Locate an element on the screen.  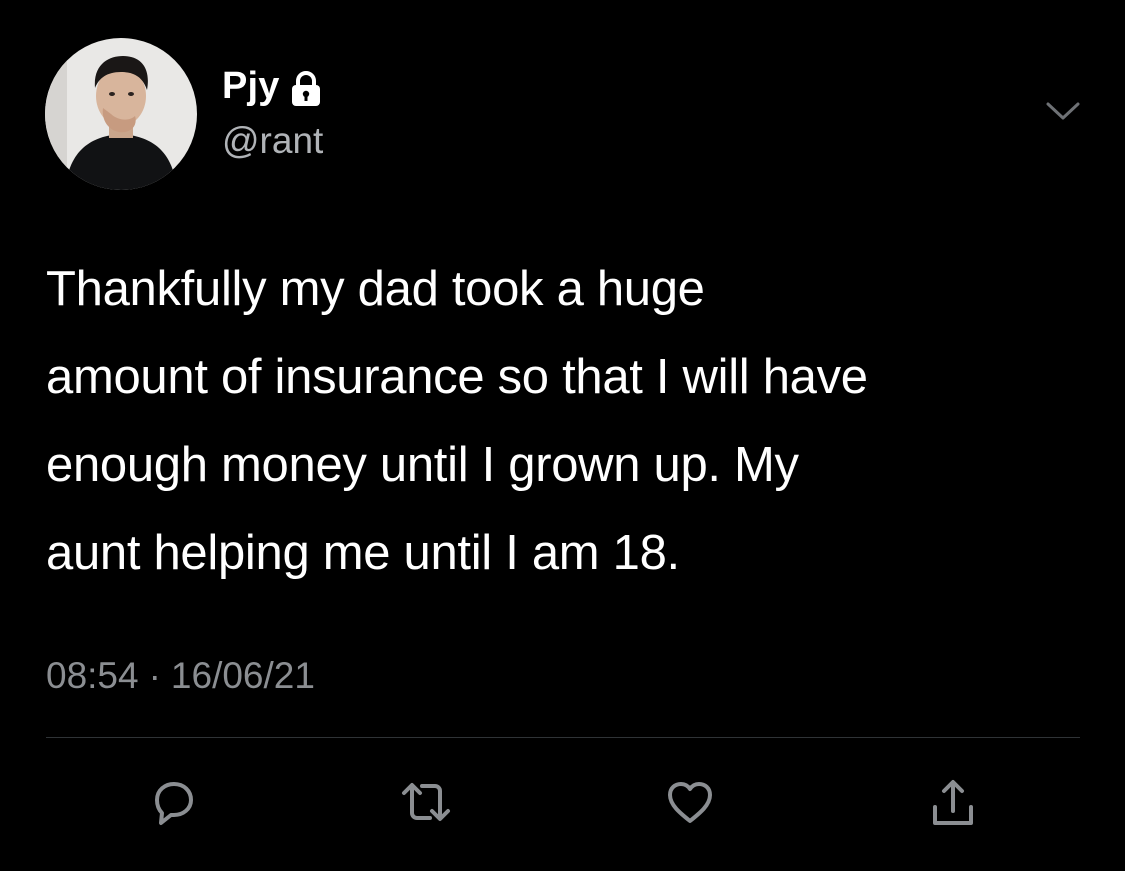
avatar is located at coordinates (121, 114).